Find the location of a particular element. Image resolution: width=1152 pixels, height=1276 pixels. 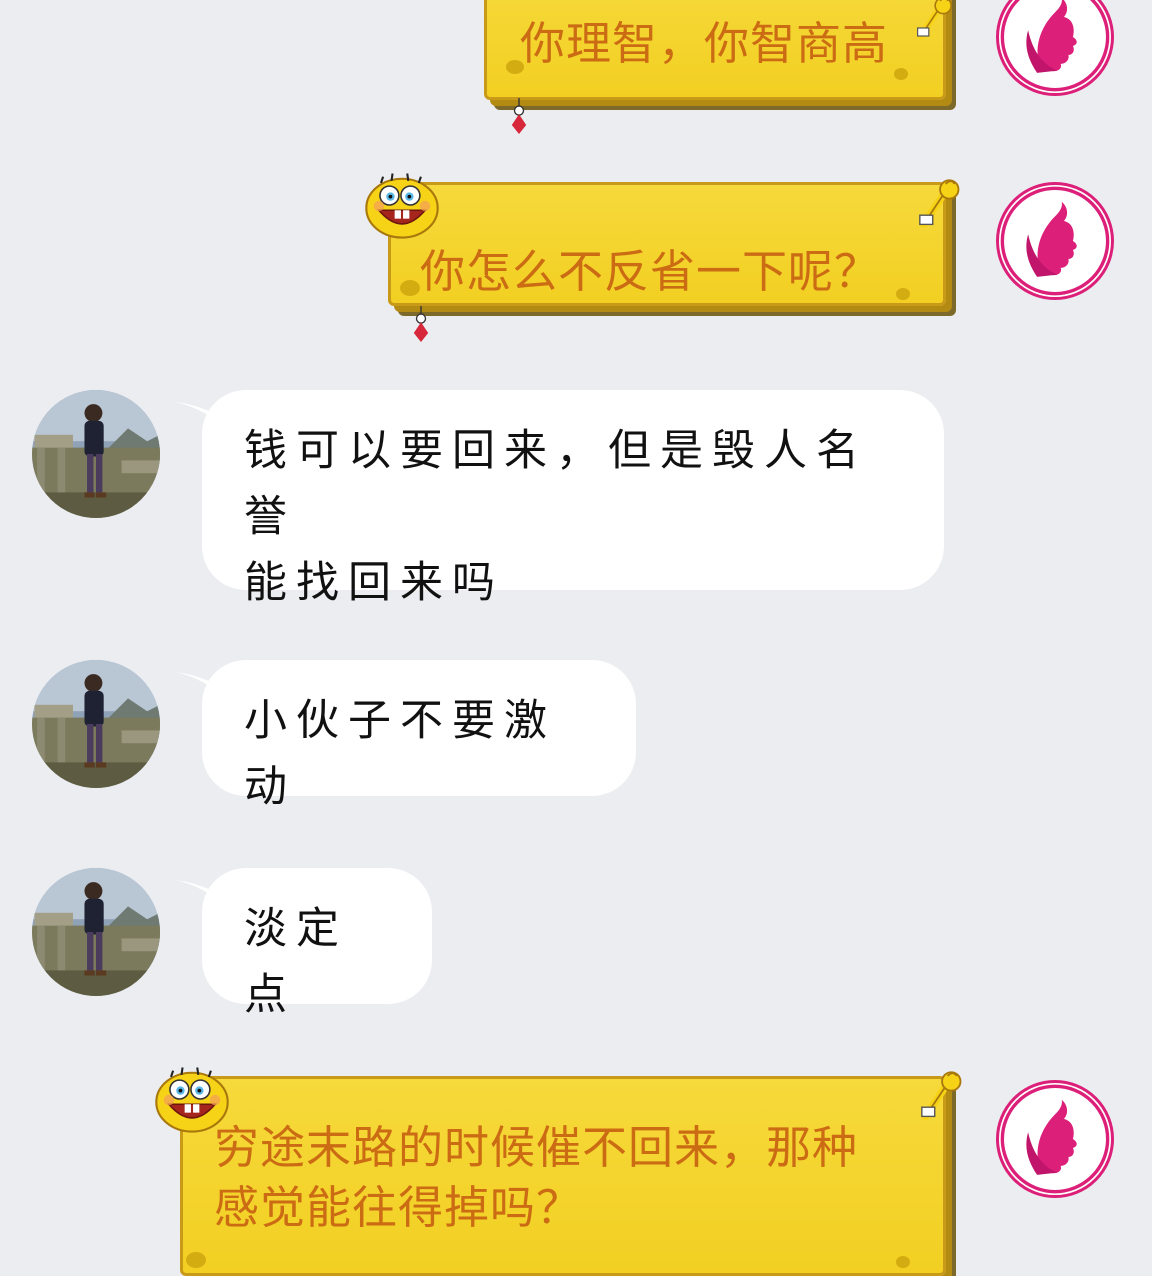

message-row: 淡定点 is located at coordinates (576, 939).